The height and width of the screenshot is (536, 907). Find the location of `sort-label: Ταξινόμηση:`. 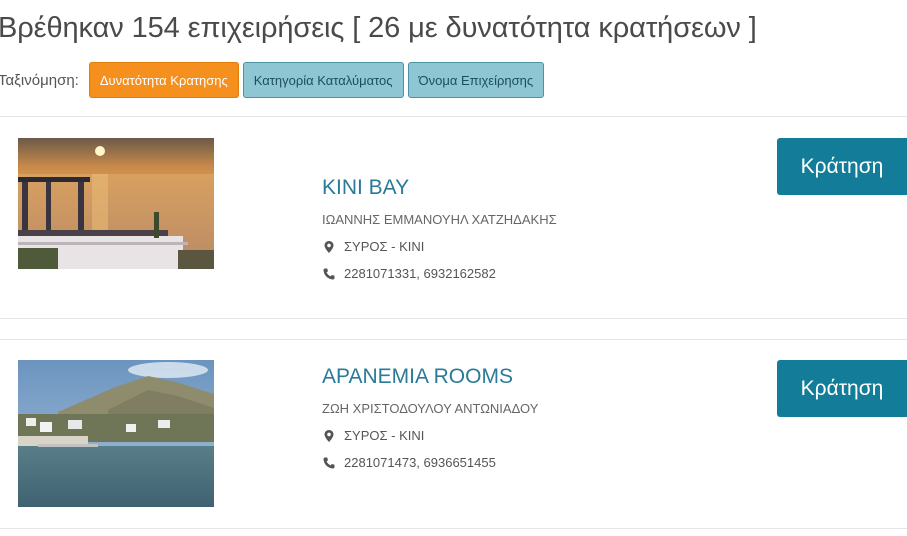

sort-label: Ταξινόμηση: is located at coordinates (39, 80).